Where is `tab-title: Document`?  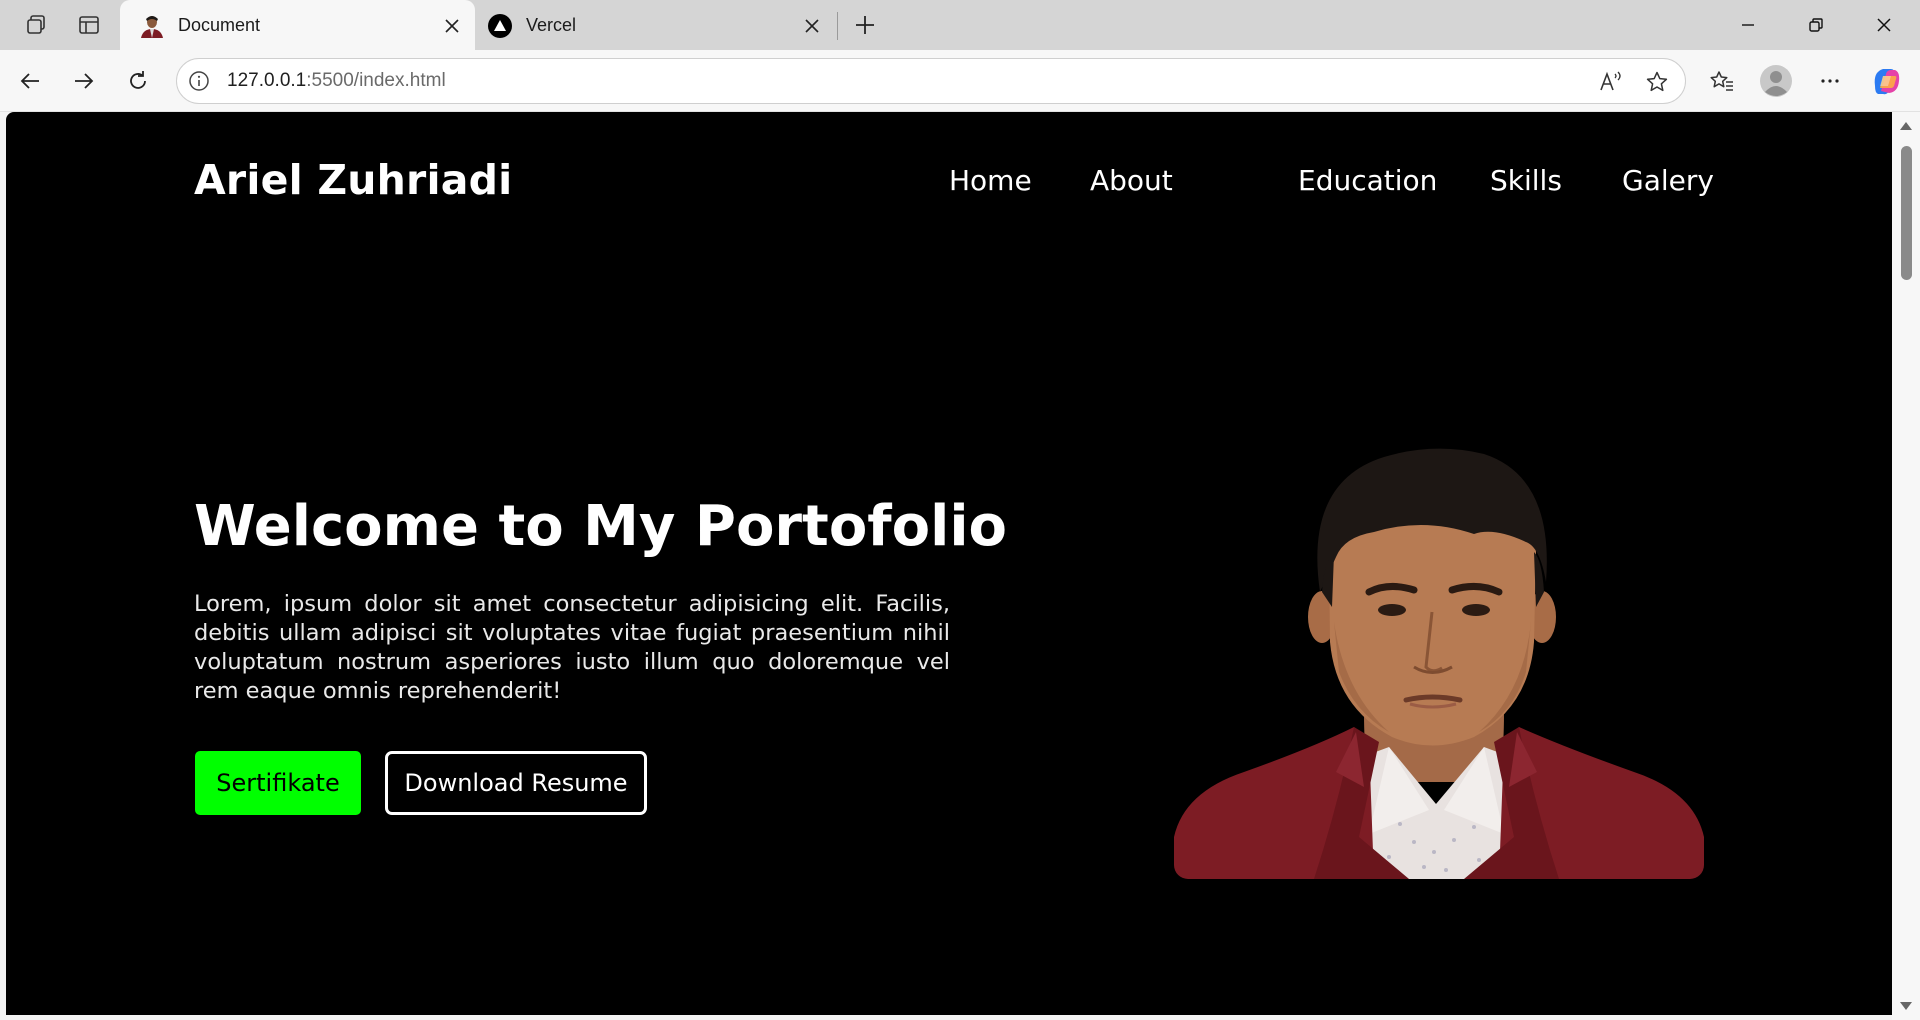 tab-title: Document is located at coordinates (219, 25).